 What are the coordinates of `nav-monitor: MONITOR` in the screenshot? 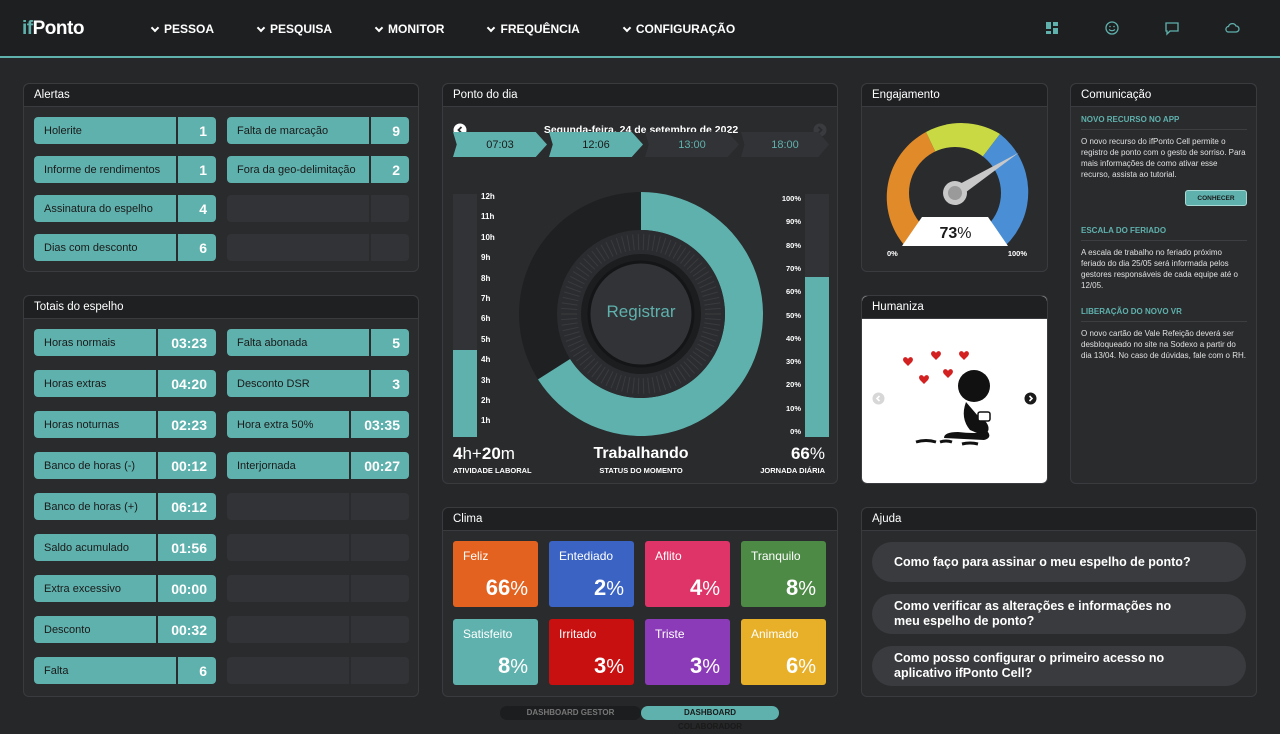 It's located at (409, 29).